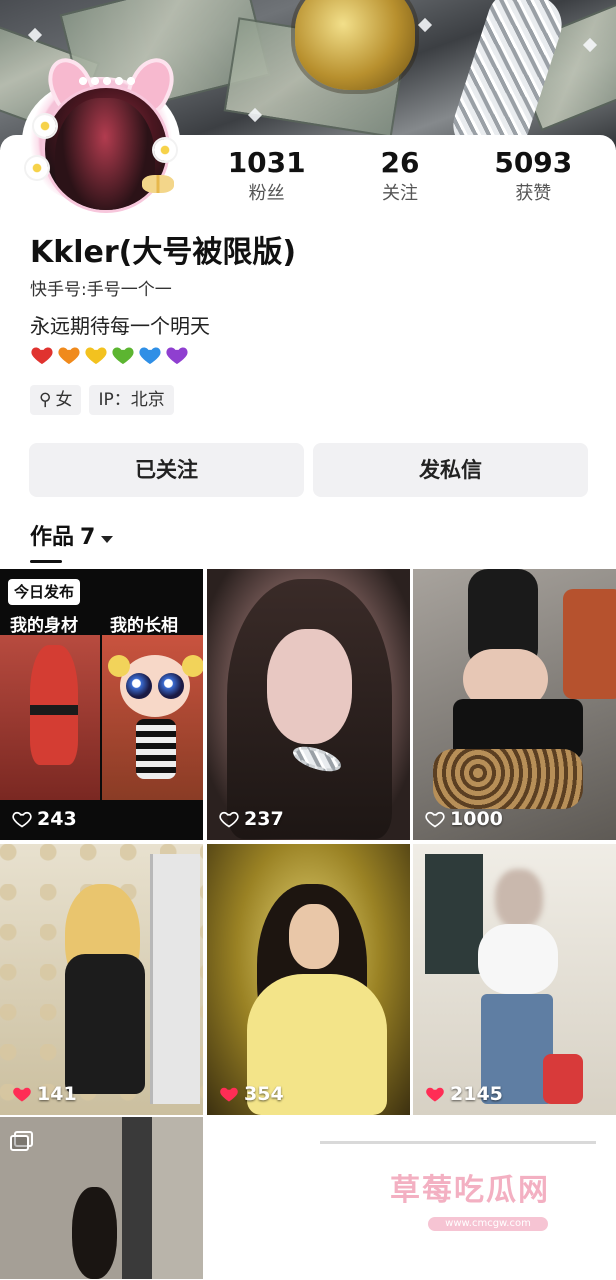 This screenshot has height=1280, width=616. Describe the element at coordinates (57, 819) in the screenshot. I see `work-likes-count: 243` at that location.